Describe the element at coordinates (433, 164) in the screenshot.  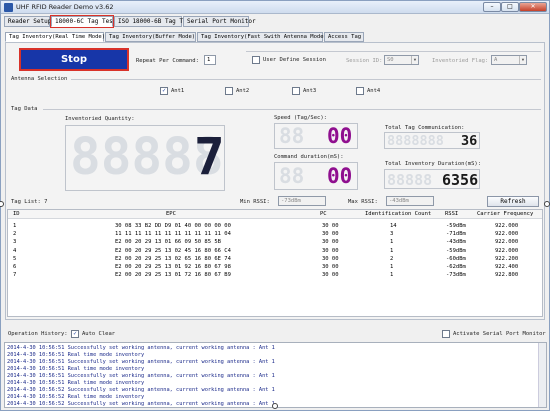
I see `total-duration-label: Total Inventory Duration(mS):` at that location.